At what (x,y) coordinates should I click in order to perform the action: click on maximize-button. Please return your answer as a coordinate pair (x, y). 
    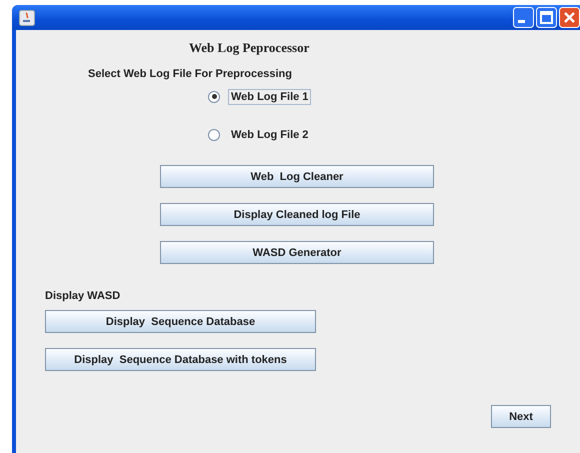
    Looking at the image, I should click on (546, 17).